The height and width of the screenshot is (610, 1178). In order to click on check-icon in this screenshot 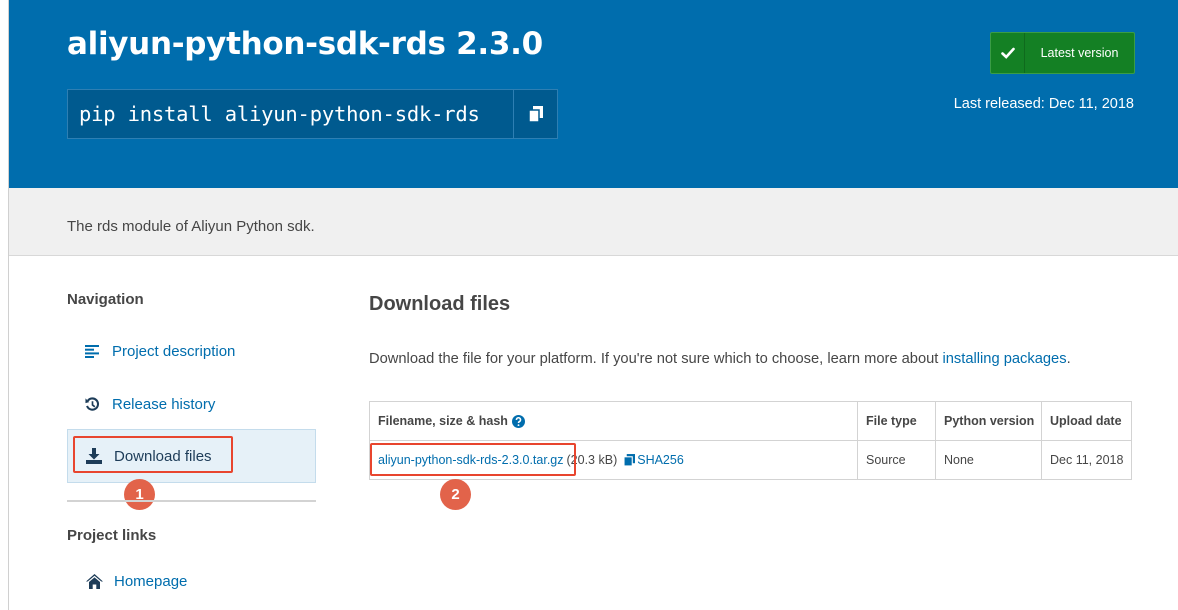, I will do `click(1008, 53)`.